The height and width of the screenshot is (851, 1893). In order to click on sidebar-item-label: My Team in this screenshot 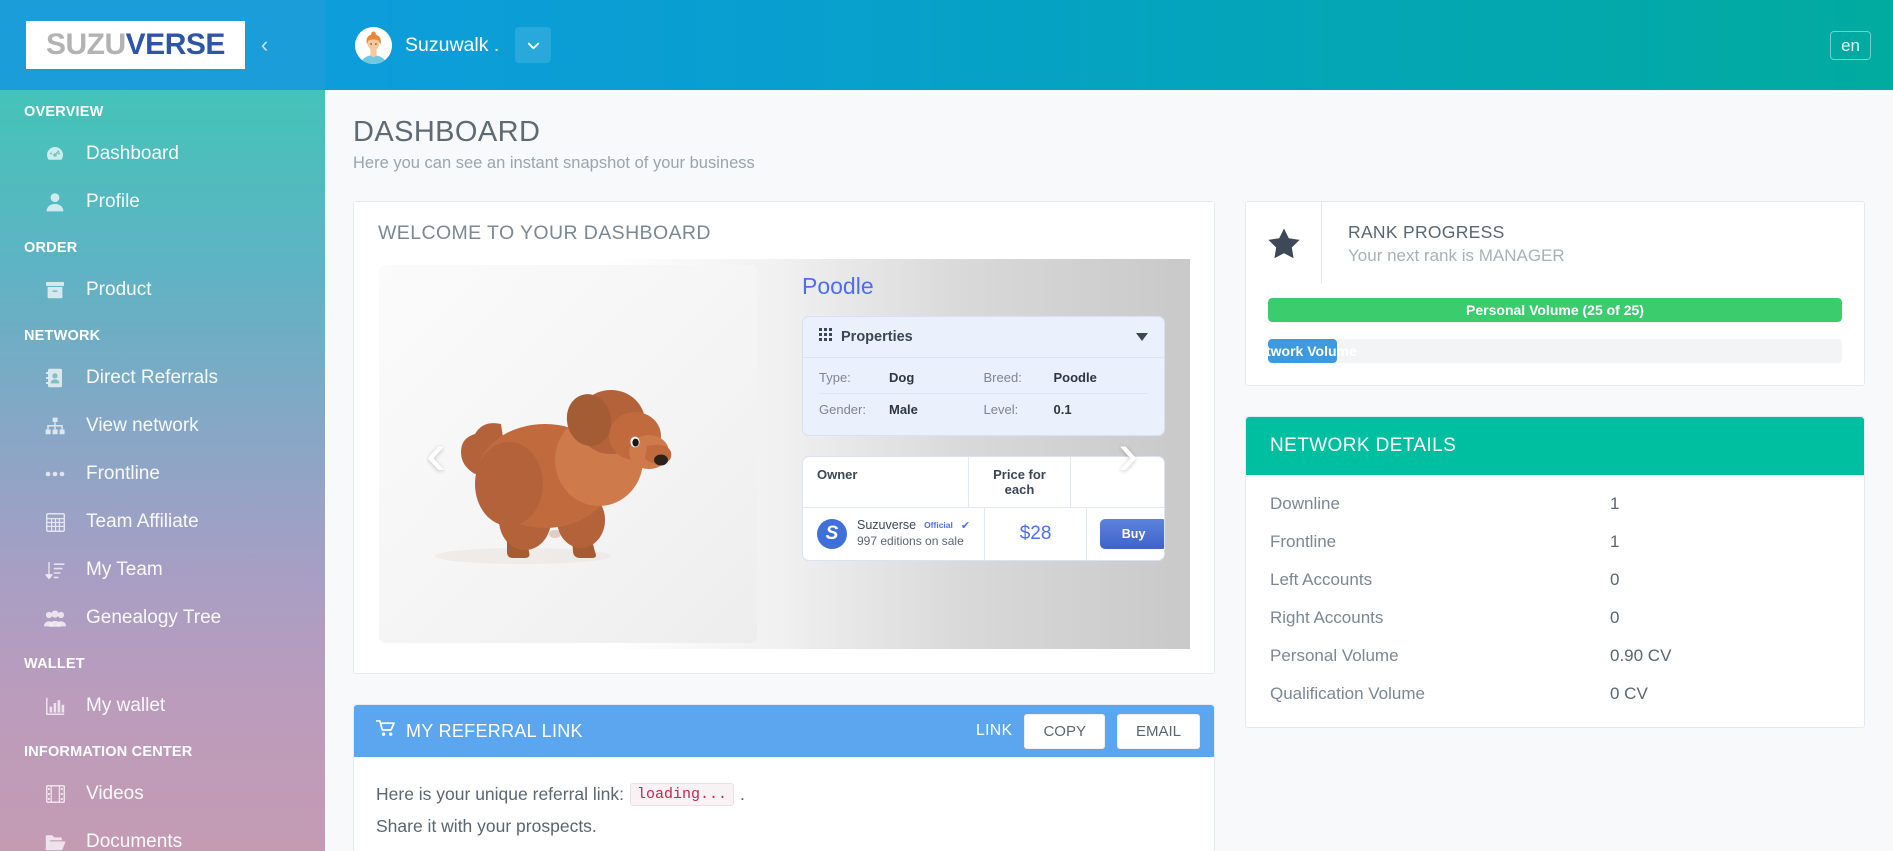, I will do `click(124, 569)`.